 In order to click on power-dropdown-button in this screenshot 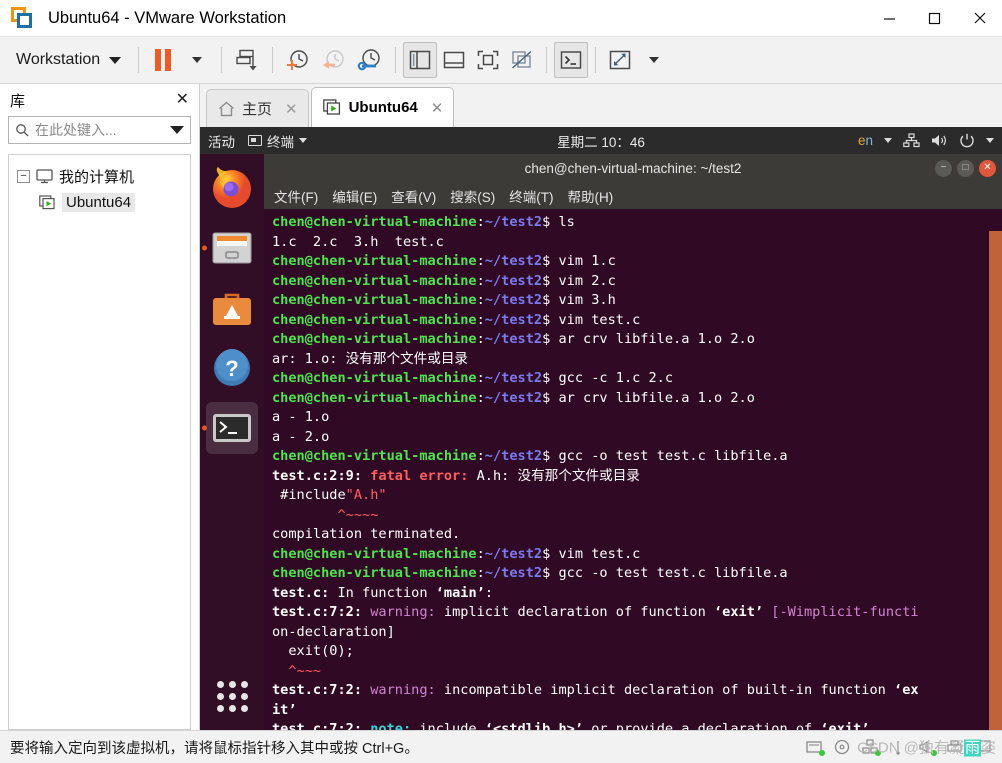, I will do `click(197, 60)`.